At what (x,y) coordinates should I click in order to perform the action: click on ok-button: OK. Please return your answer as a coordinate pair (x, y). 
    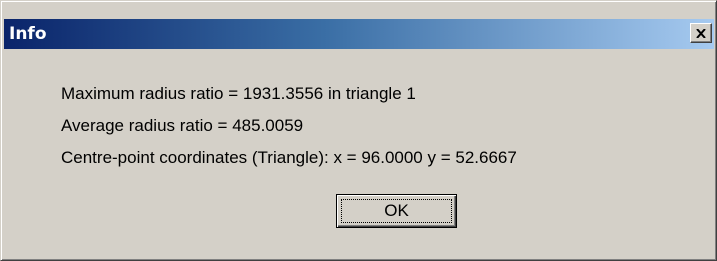
    Looking at the image, I should click on (396, 211).